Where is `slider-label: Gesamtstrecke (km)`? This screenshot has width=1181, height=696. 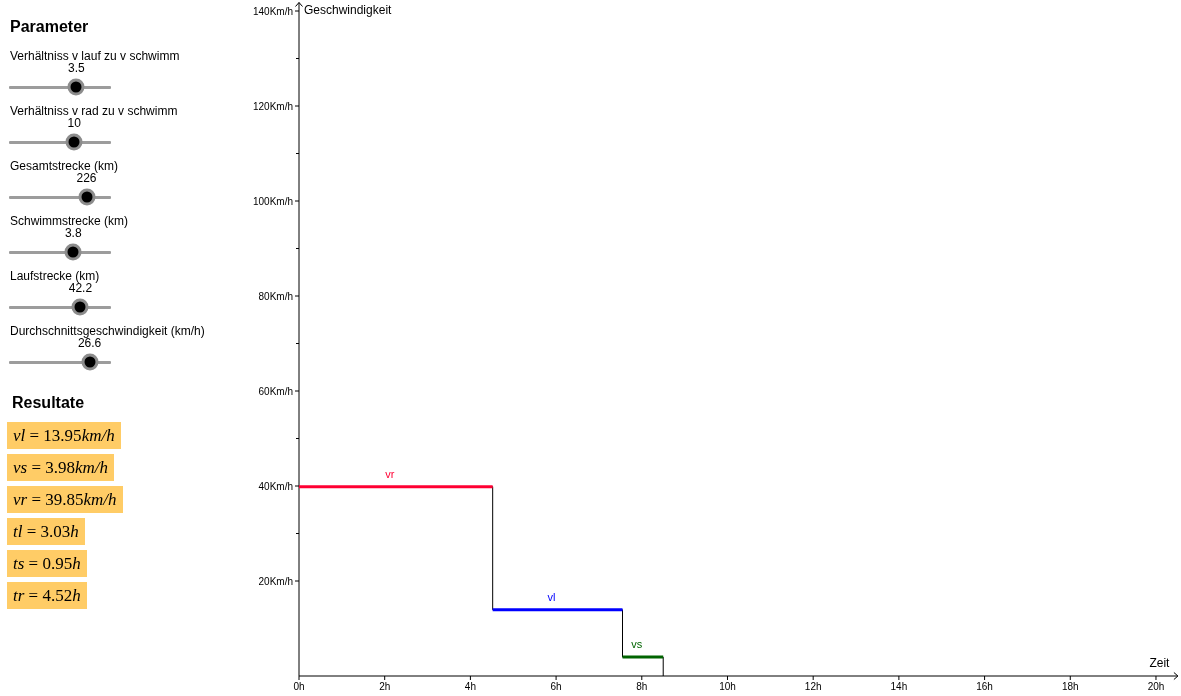 slider-label: Gesamtstrecke (km) is located at coordinates (64, 166).